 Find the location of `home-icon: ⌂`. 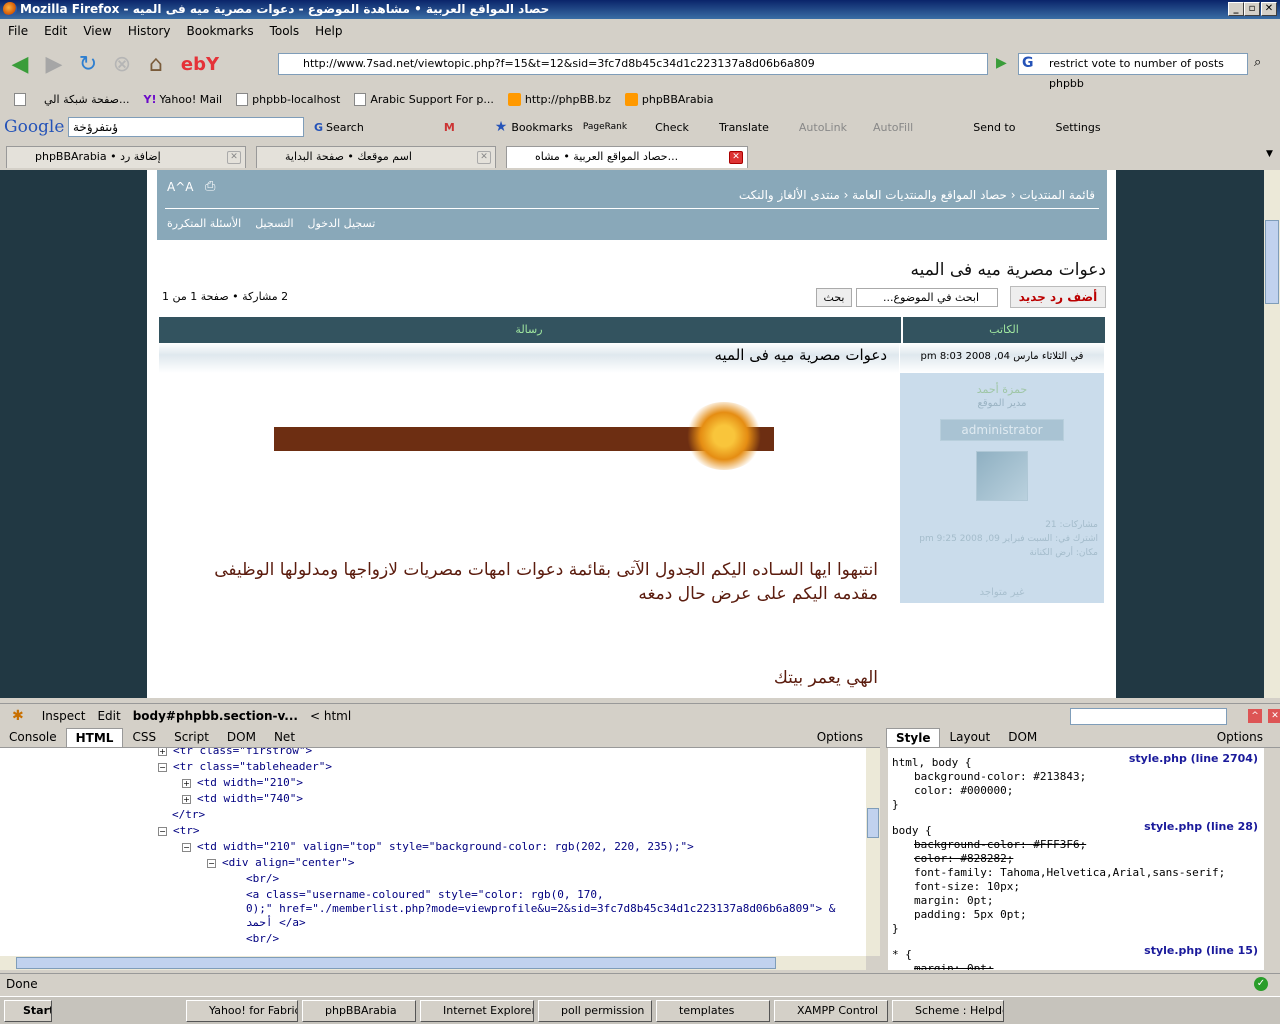

home-icon: ⌂ is located at coordinates (156, 64).